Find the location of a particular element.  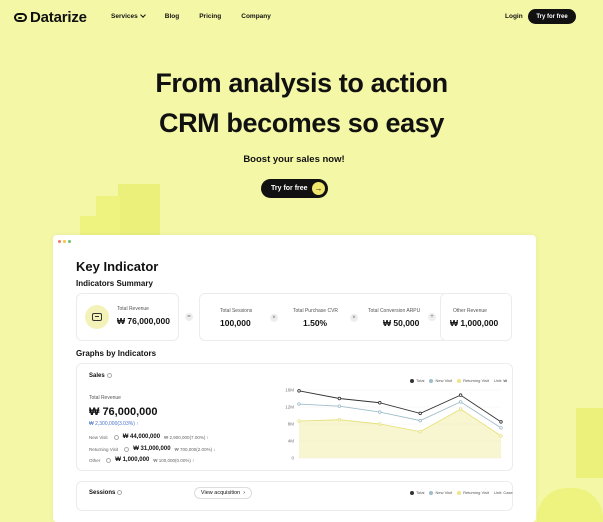

logo-icon is located at coordinates (20, 17).